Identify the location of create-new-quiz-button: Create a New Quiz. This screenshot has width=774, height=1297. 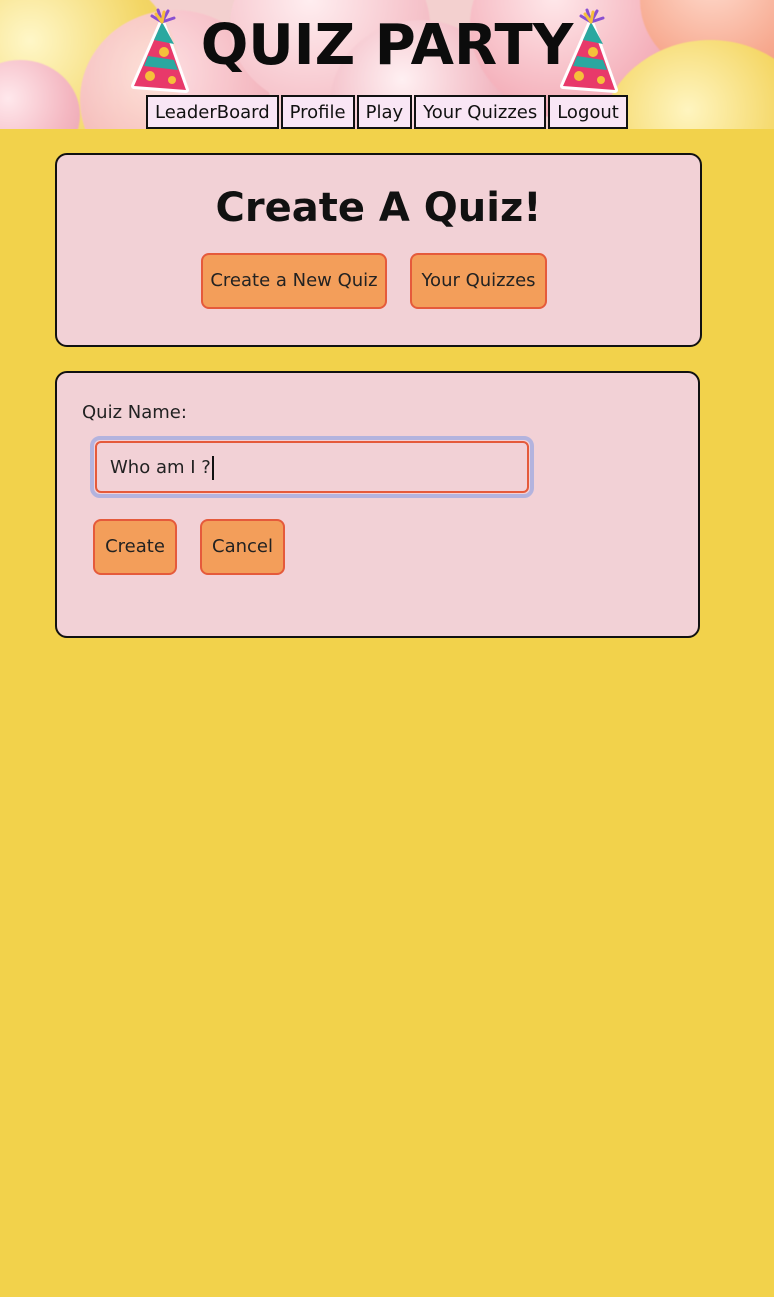
(294, 281).